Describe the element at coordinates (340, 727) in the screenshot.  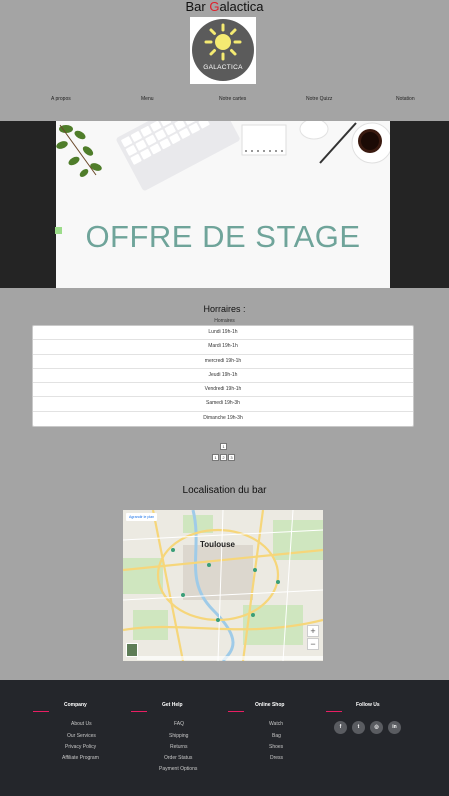
I see `facebook-icon: f` at that location.